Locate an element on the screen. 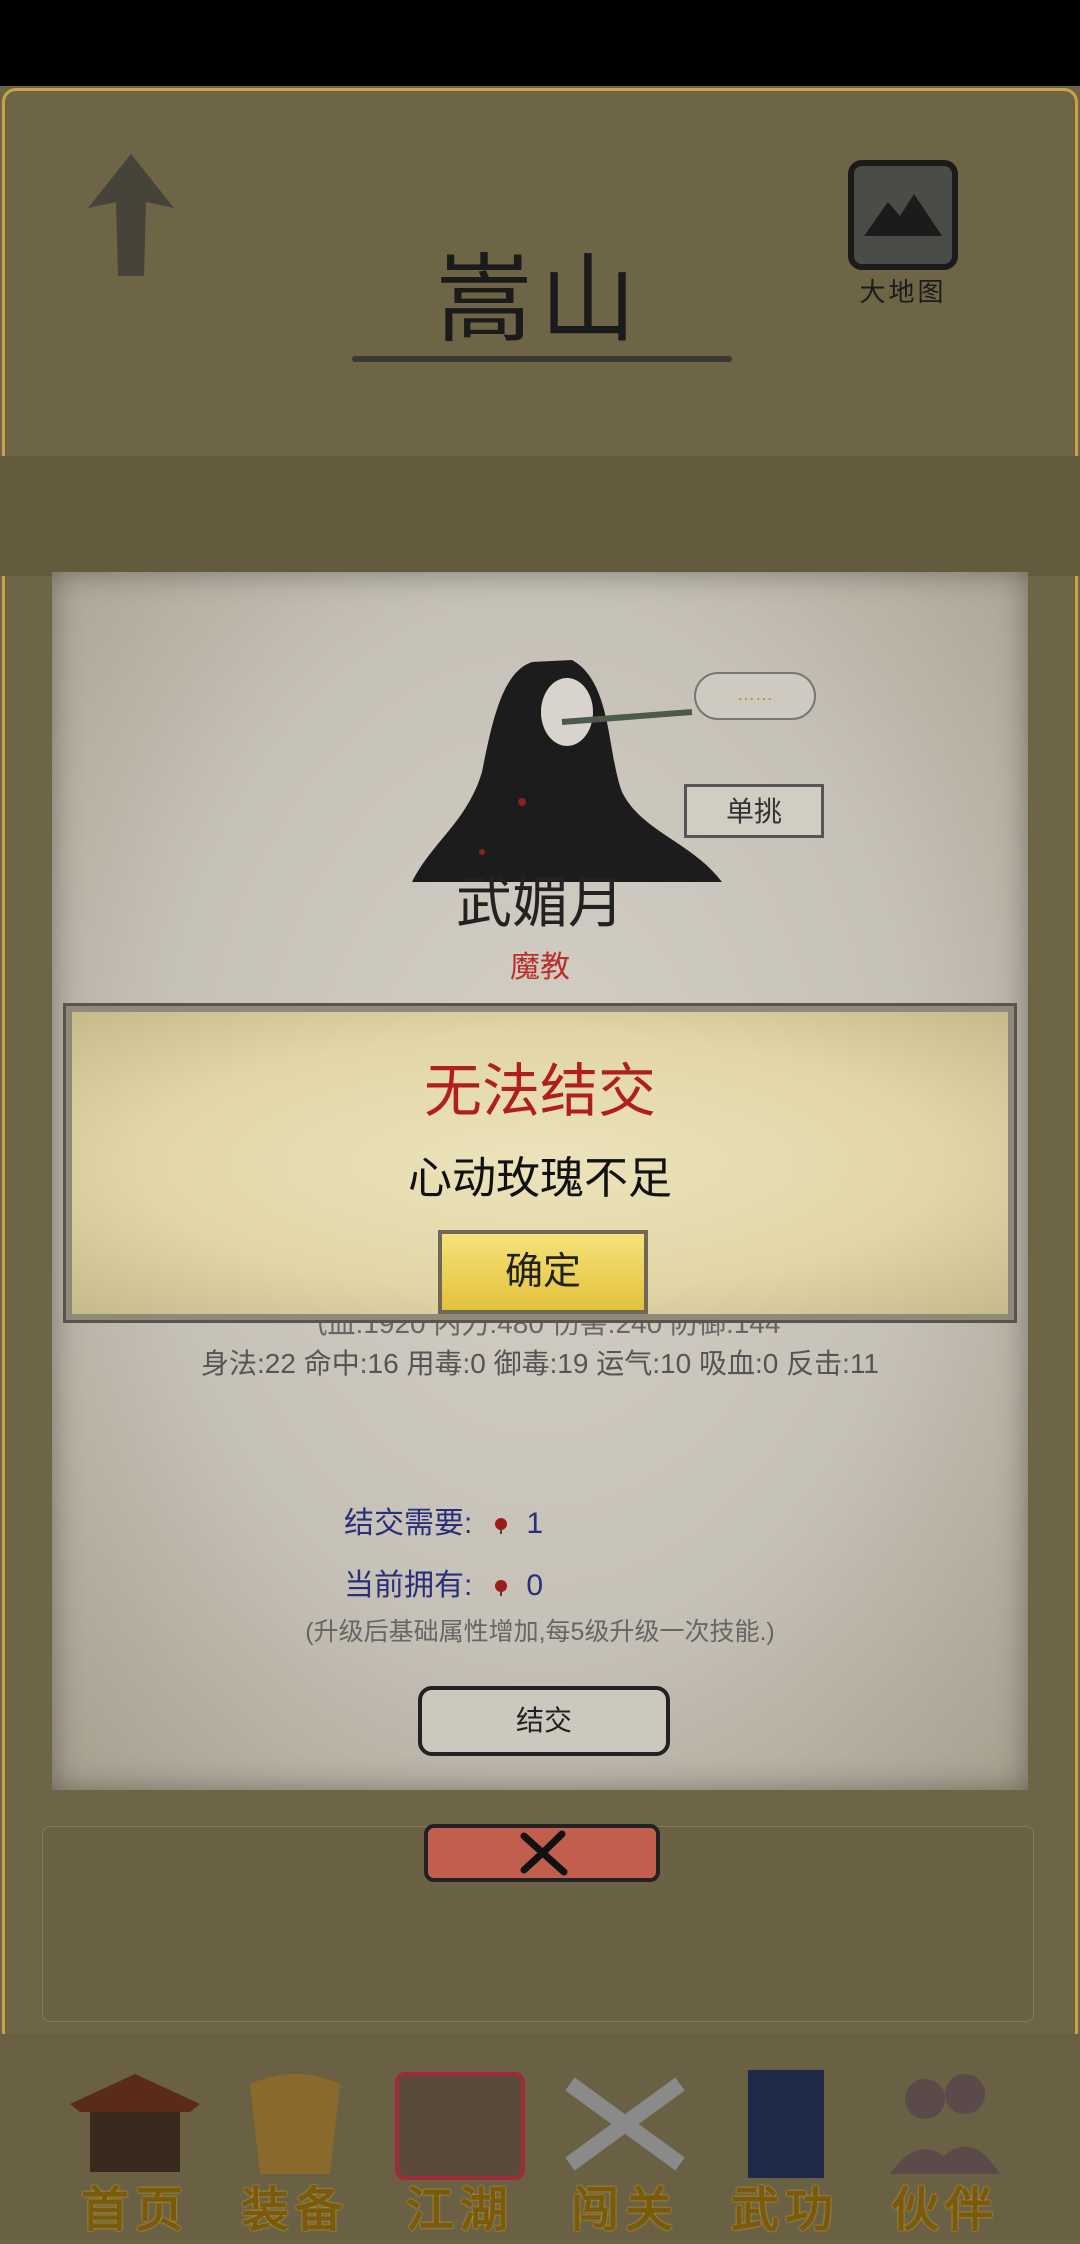 The image size is (1080, 2244). befriend-requirement-value: 1 is located at coordinates (535, 1523).